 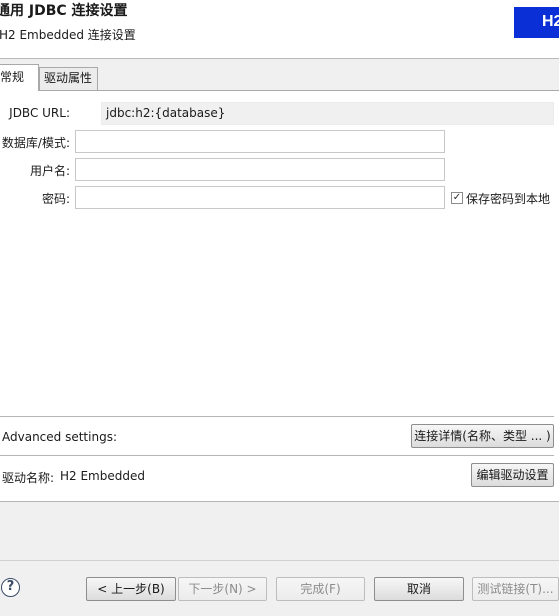 What do you see at coordinates (512, 475) in the screenshot?
I see `edit-driver-button: 编辑驱动设置` at bounding box center [512, 475].